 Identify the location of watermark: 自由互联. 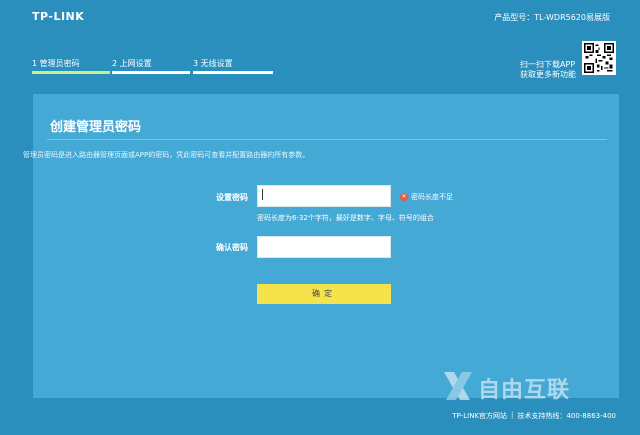
(533, 388).